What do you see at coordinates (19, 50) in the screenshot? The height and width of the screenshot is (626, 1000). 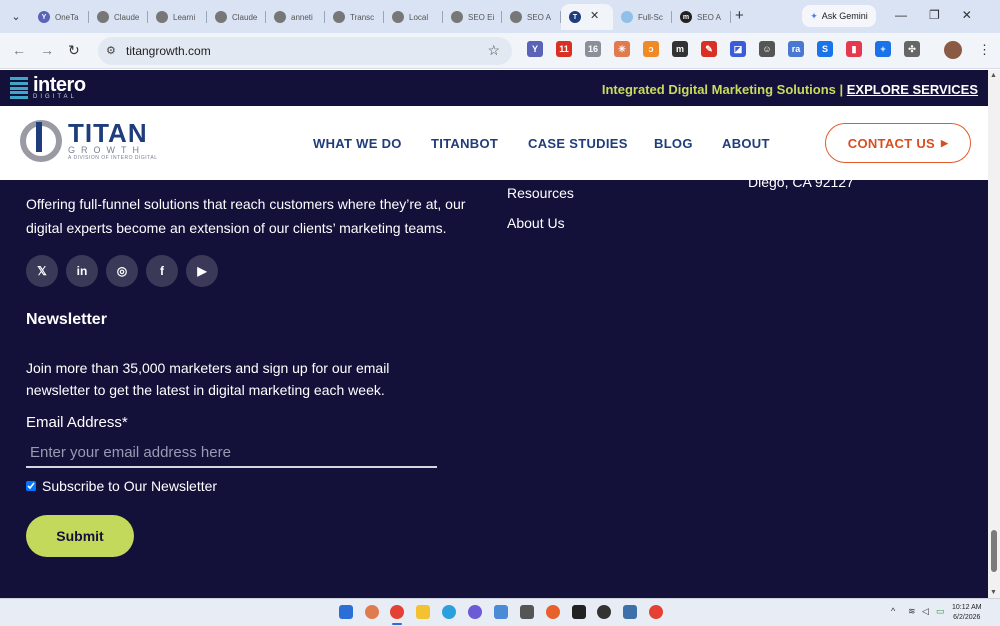 I see `back-arrow-icon: ←` at bounding box center [19, 50].